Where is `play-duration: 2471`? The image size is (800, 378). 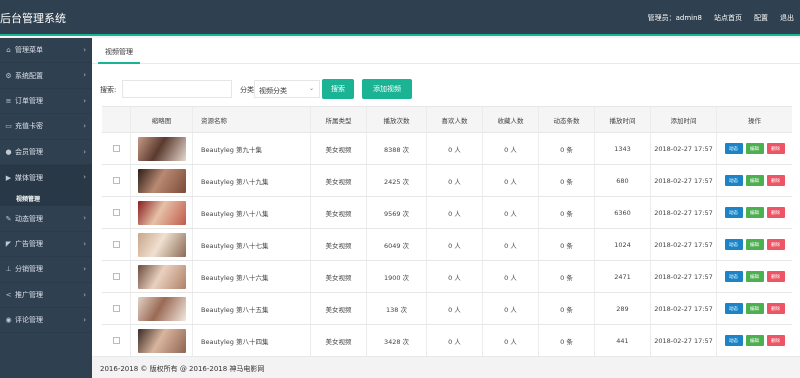 play-duration: 2471 is located at coordinates (622, 276).